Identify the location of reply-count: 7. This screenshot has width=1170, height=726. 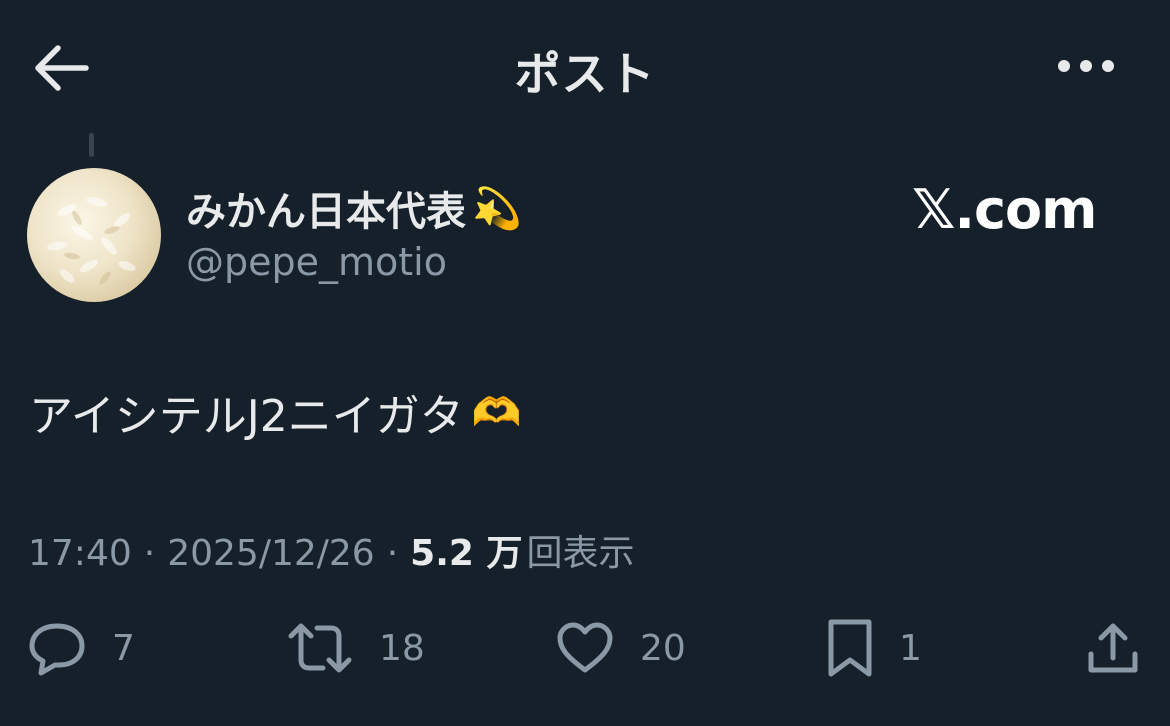
(123, 648).